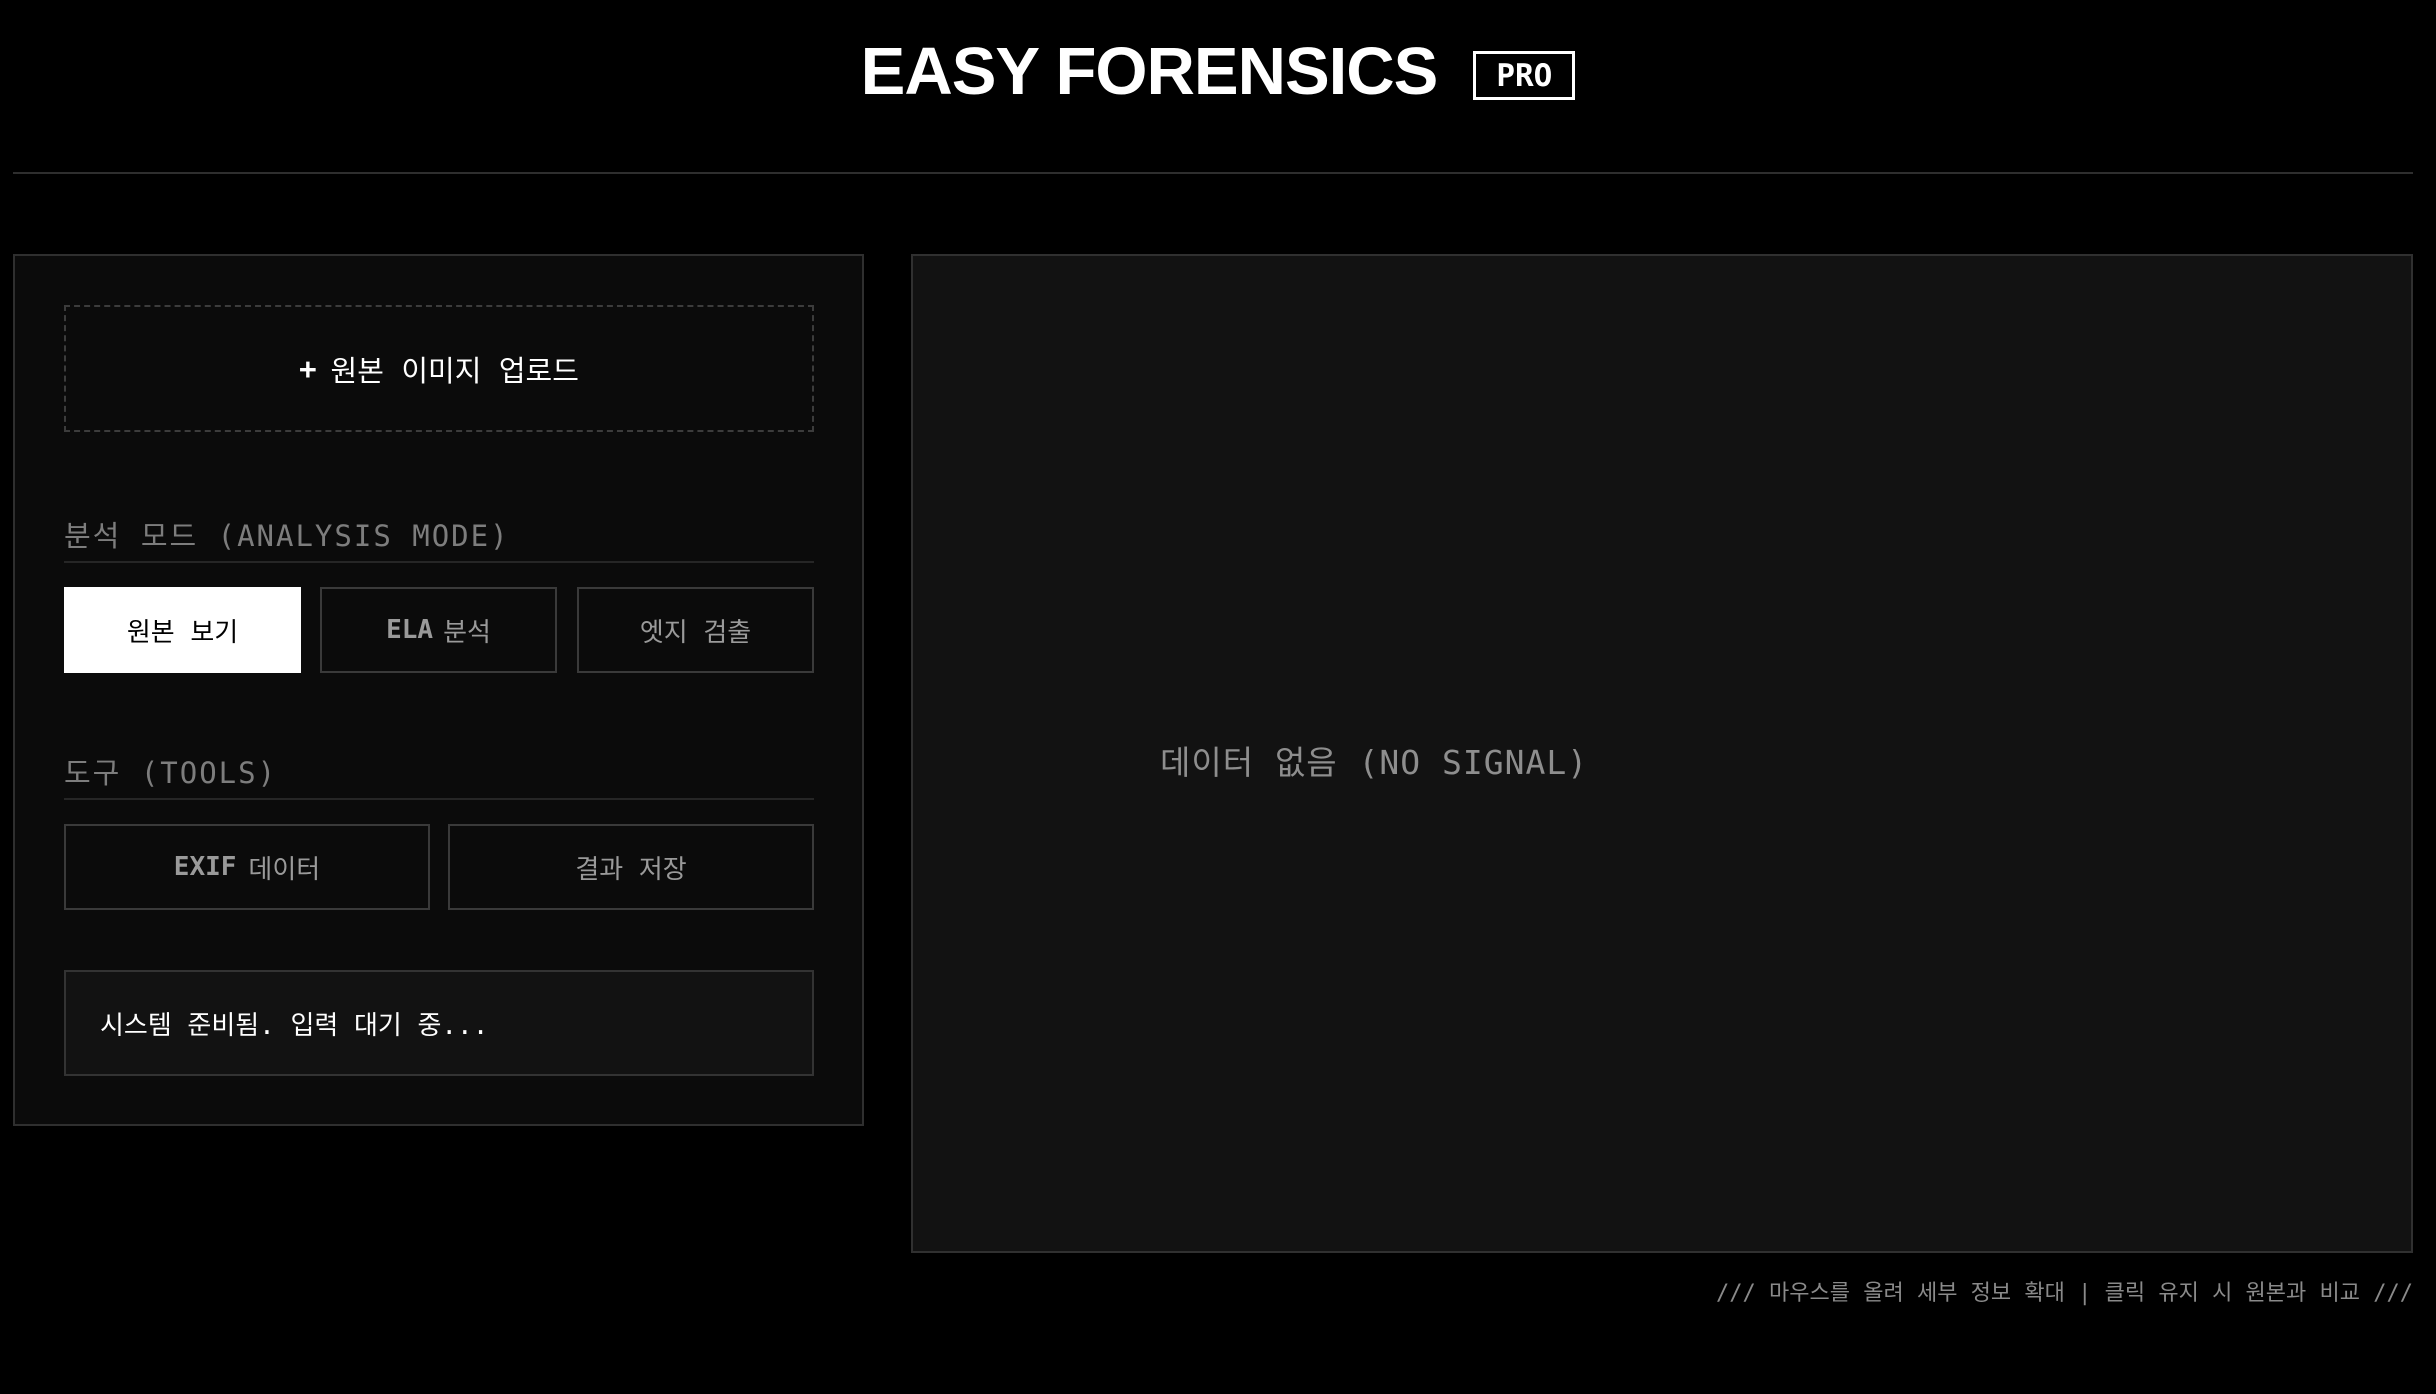 This screenshot has height=1394, width=2436. I want to click on tools-heading: 도구 (TOOLS), so click(171, 773).